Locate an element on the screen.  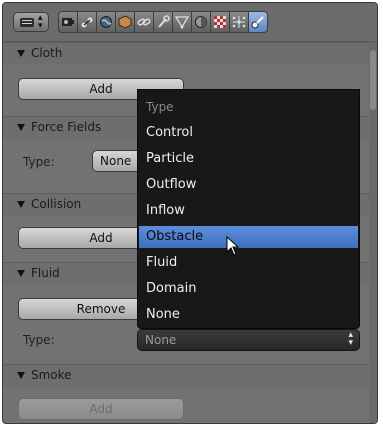
texture-icon is located at coordinates (220, 22).